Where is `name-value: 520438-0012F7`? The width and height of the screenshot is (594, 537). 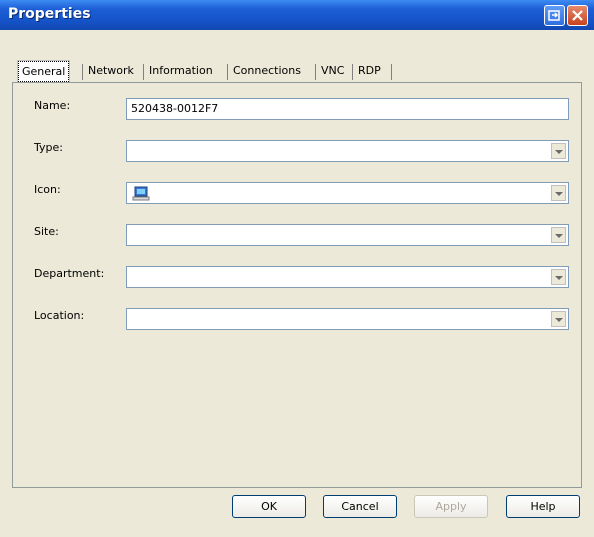 name-value: 520438-0012F7 is located at coordinates (175, 108).